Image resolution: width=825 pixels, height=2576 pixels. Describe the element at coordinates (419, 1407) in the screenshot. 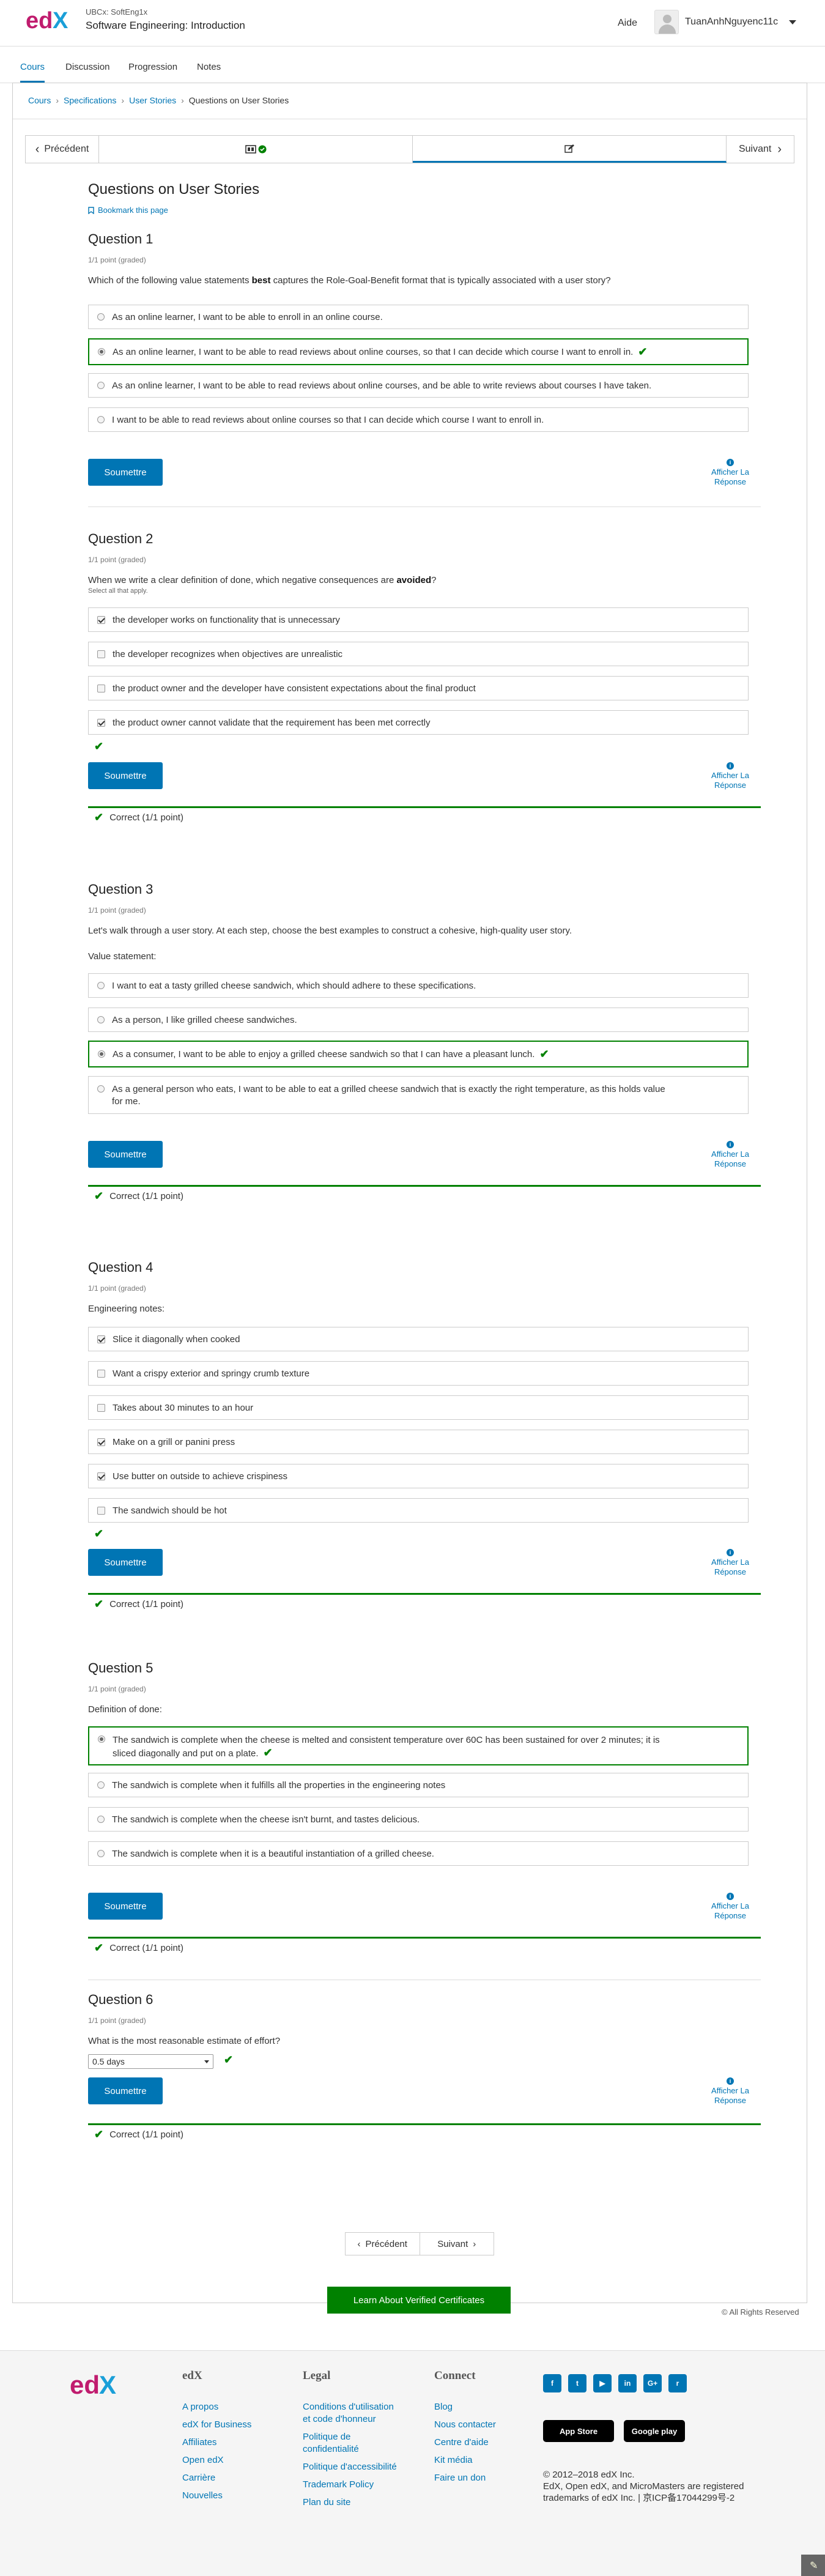

I see `choice-option: Takes about 30 minutes to an hour` at that location.